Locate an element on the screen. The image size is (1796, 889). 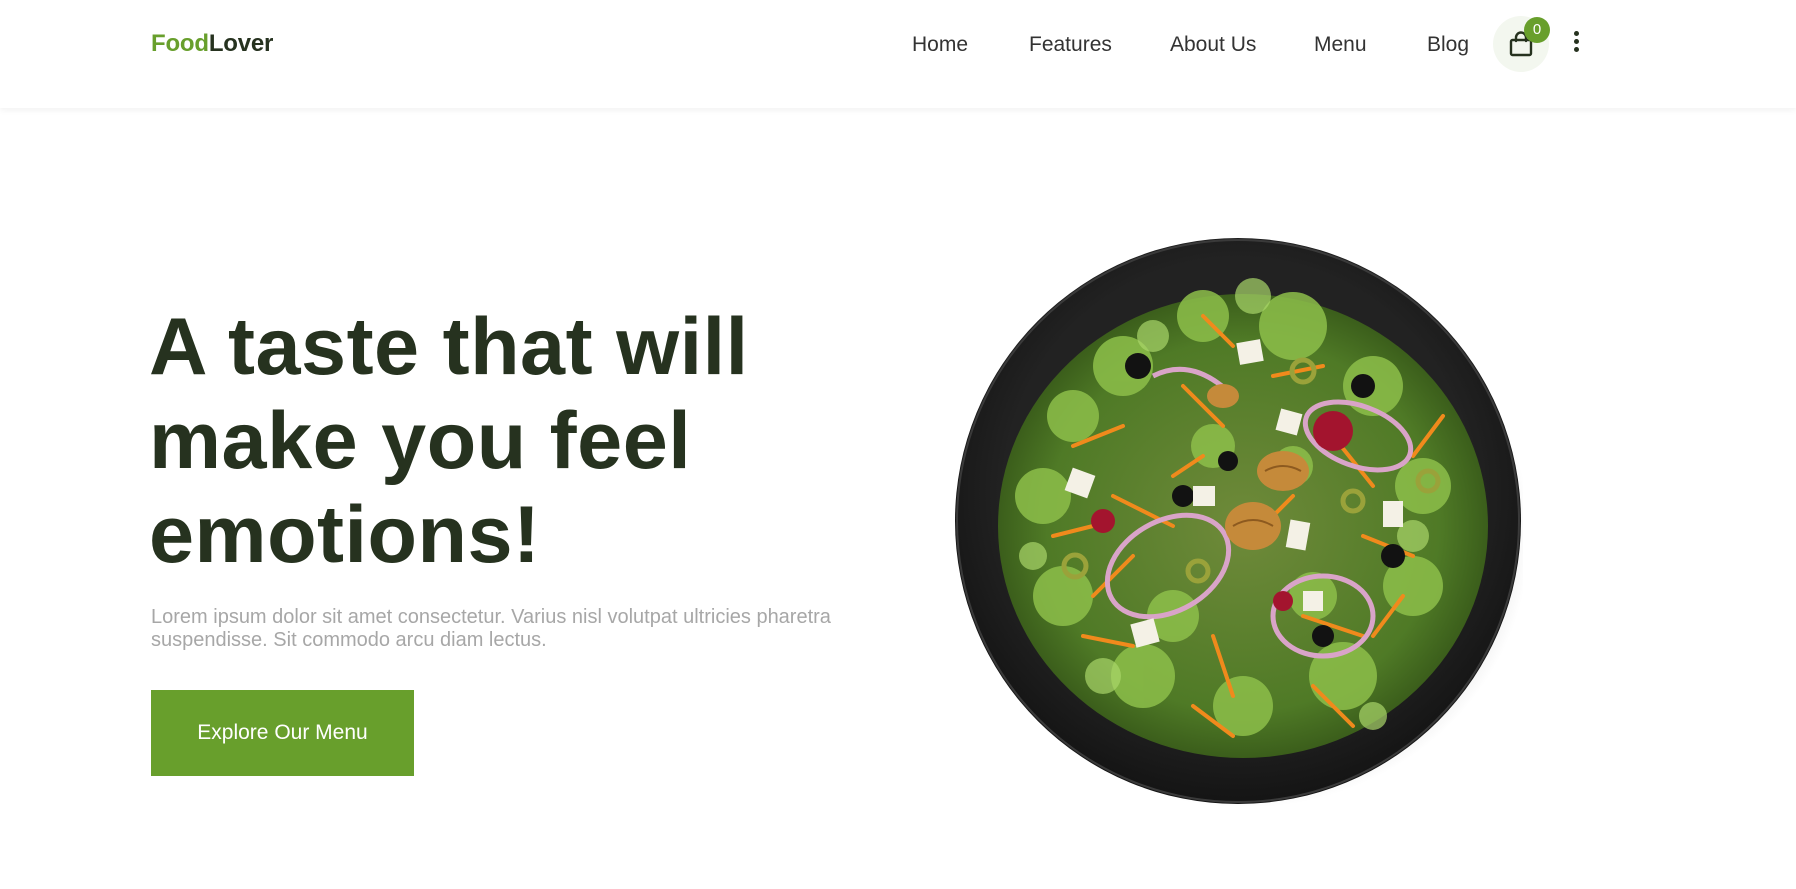
nav-menu: Menu is located at coordinates (1340, 45).